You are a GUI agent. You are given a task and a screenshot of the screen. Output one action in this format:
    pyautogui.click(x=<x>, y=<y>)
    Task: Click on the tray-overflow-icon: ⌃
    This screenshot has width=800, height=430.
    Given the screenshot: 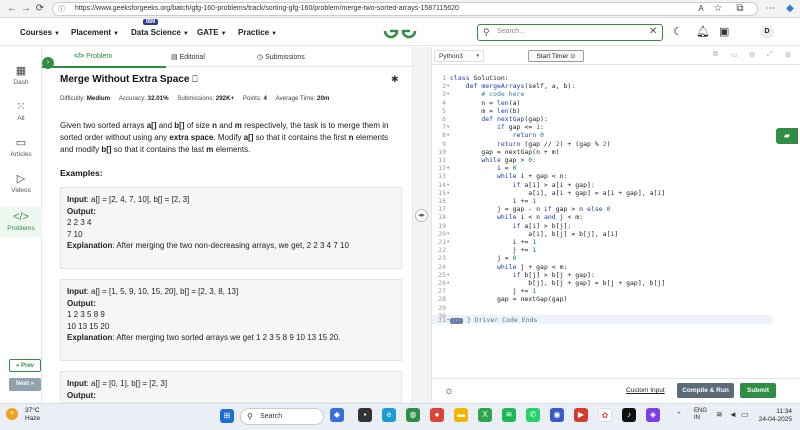 What is the action you would take?
    pyautogui.click(x=679, y=415)
    